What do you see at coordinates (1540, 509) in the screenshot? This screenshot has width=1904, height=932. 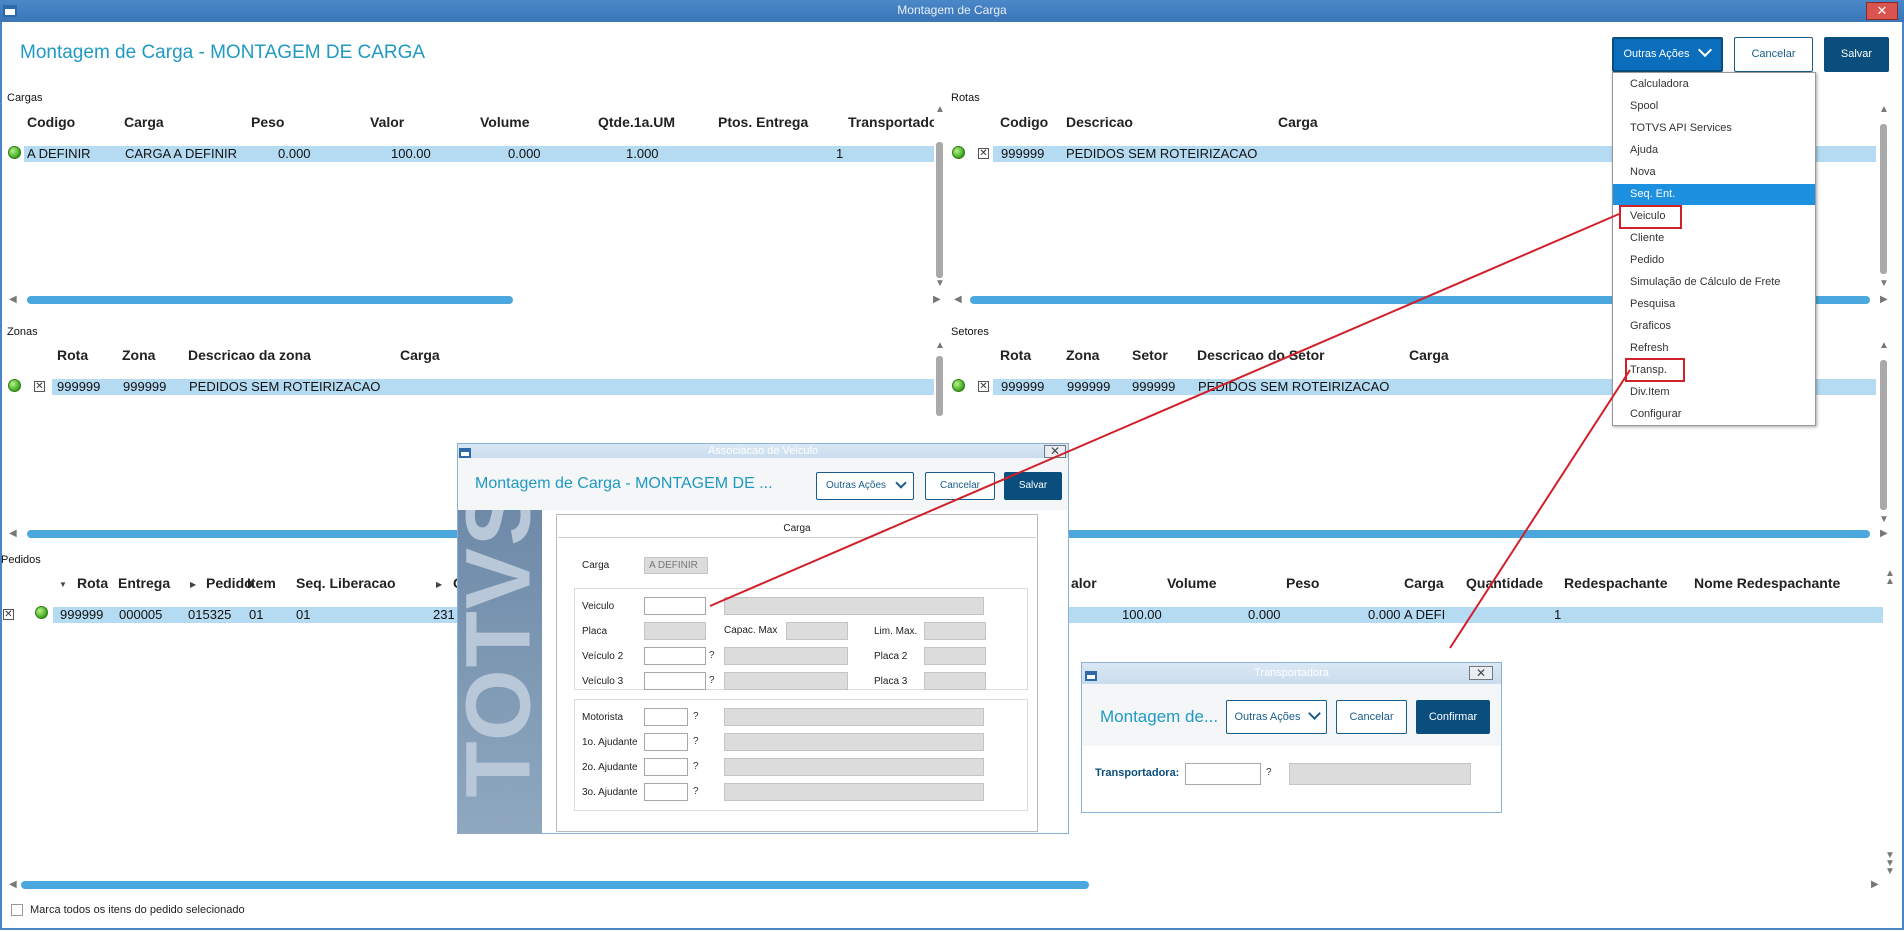 I see `annotation-line-transp` at bounding box center [1540, 509].